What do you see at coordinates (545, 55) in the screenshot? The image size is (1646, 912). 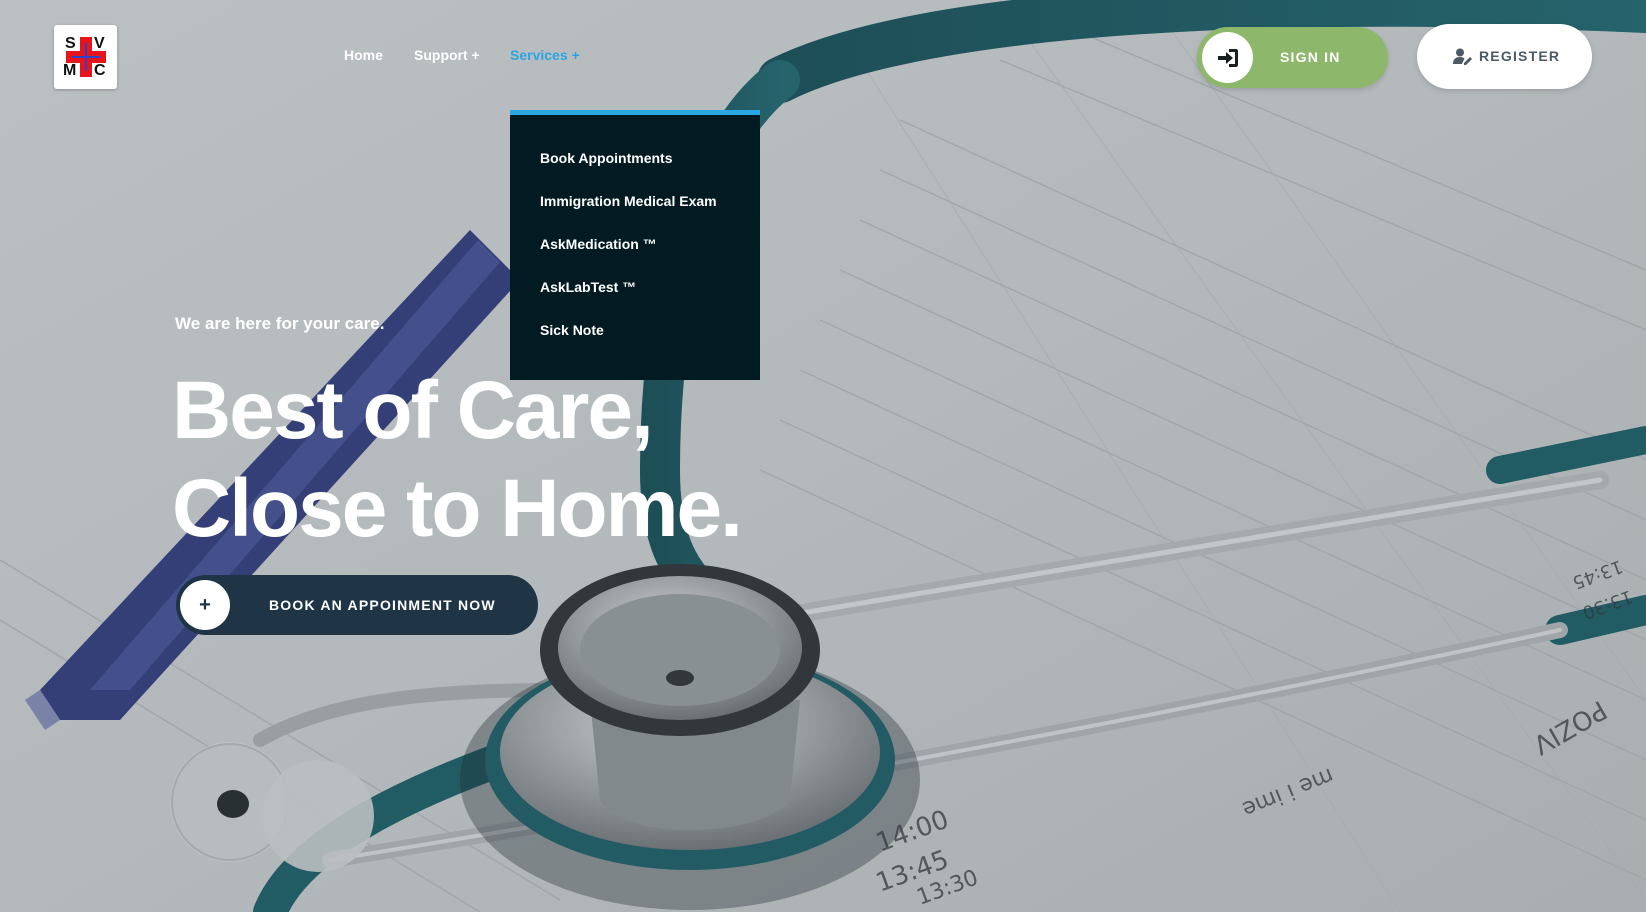 I see `nav-services: Services +` at bounding box center [545, 55].